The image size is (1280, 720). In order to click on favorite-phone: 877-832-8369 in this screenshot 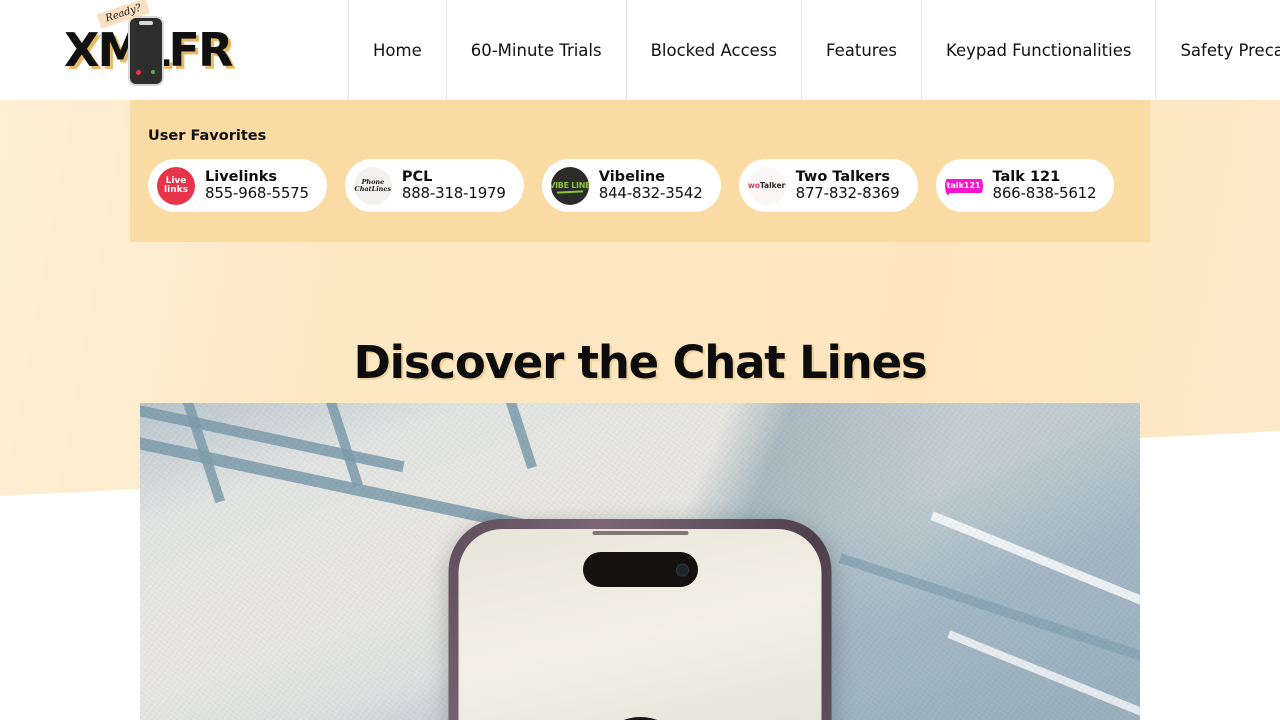, I will do `click(847, 193)`.